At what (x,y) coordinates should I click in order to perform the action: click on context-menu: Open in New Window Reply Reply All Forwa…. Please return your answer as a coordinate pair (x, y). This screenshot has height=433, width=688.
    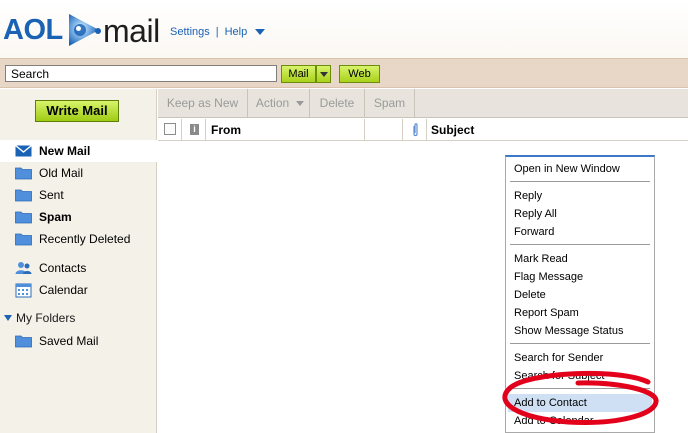
    Looking at the image, I should click on (580, 294).